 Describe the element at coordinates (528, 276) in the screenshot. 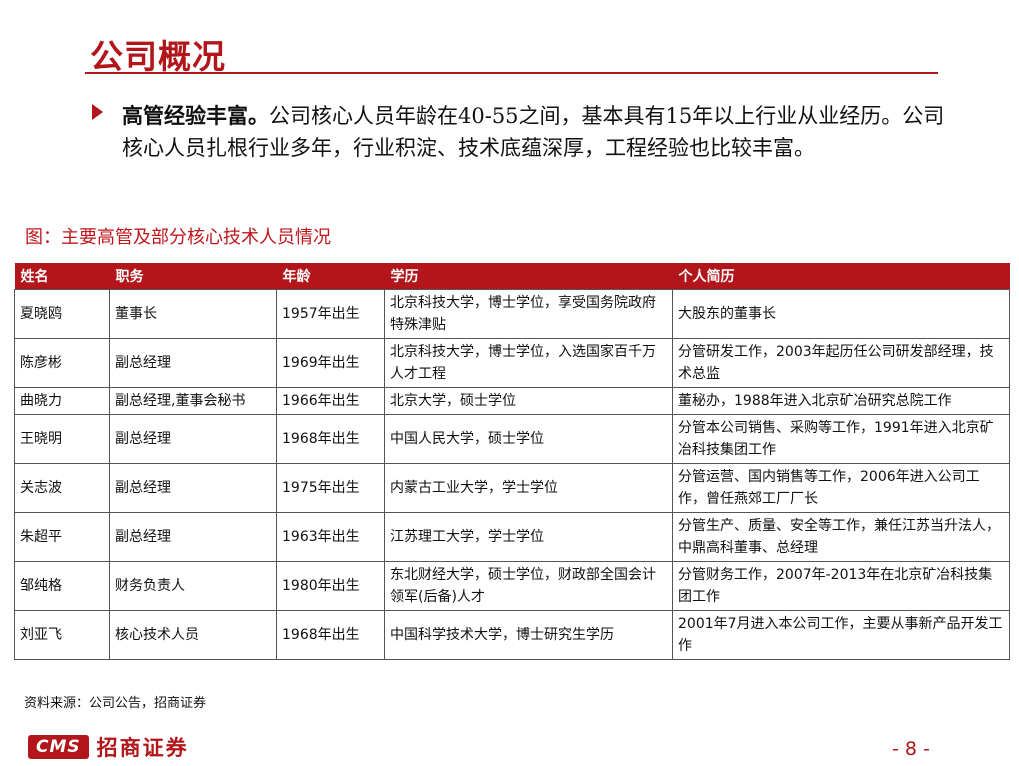

I see `header-education: 学历` at that location.